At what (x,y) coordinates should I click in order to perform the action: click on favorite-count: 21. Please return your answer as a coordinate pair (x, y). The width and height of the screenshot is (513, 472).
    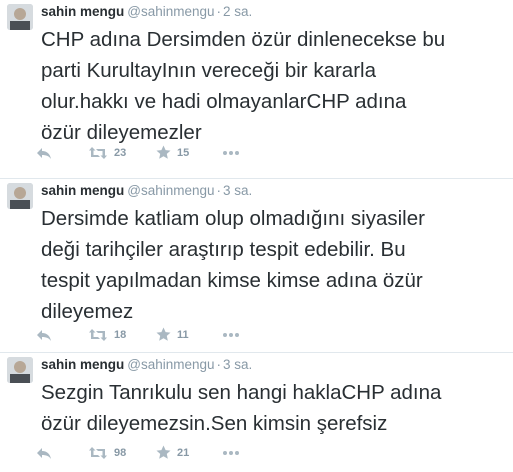
    Looking at the image, I should click on (183, 452).